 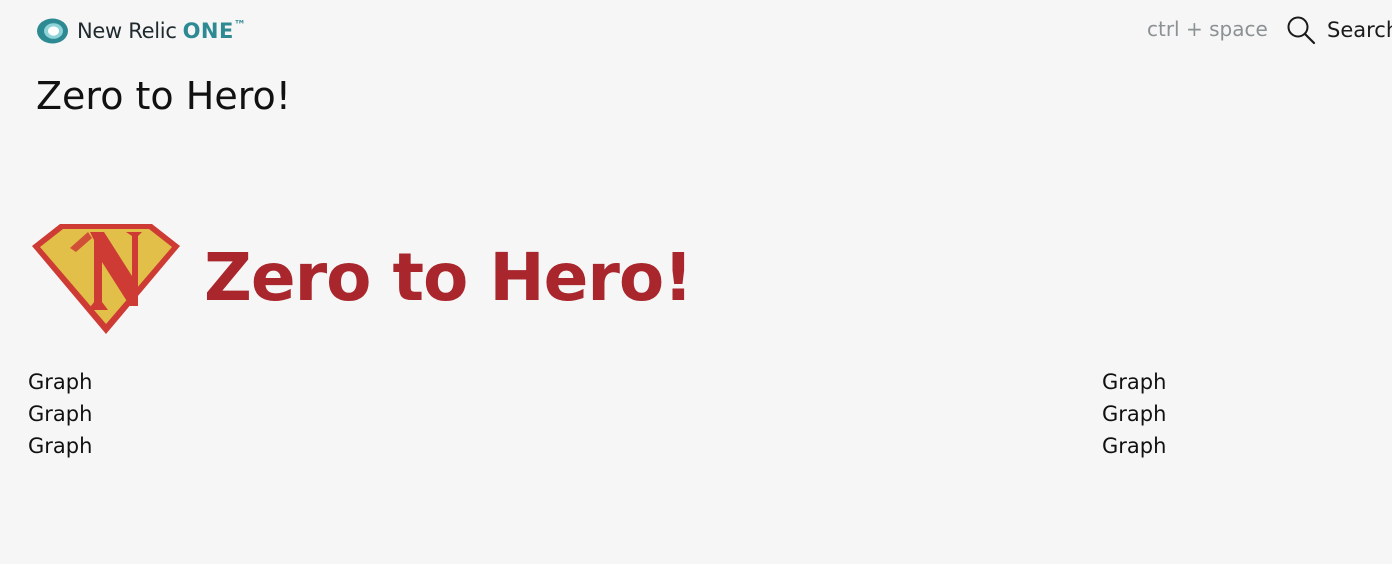 I want to click on brand-product: ONE™, so click(x=214, y=30).